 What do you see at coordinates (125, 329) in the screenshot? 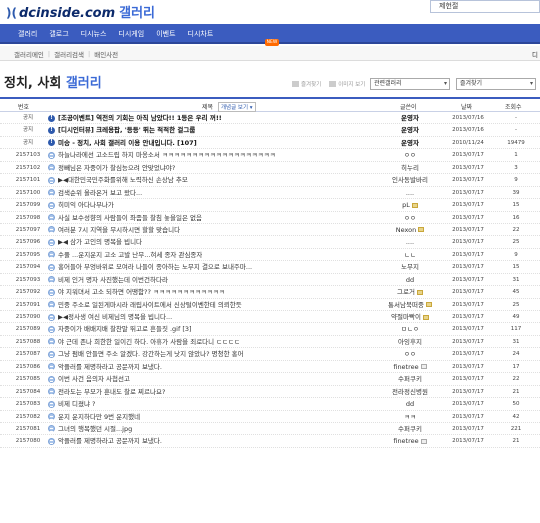
I see `post-title-link: 자중이가 배배지배 찰찬말 뛰고로 흔들짓 .gif [3]` at bounding box center [125, 329].